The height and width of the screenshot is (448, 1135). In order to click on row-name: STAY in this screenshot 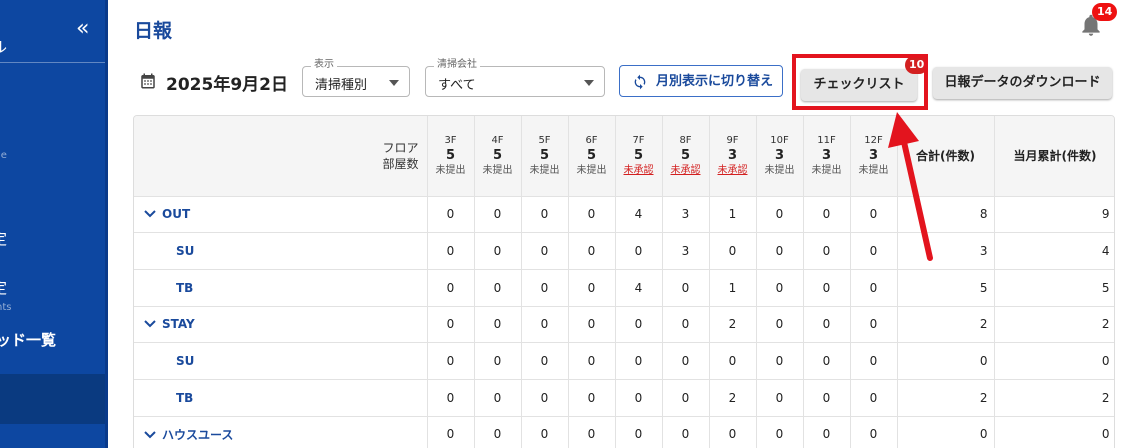, I will do `click(178, 324)`.